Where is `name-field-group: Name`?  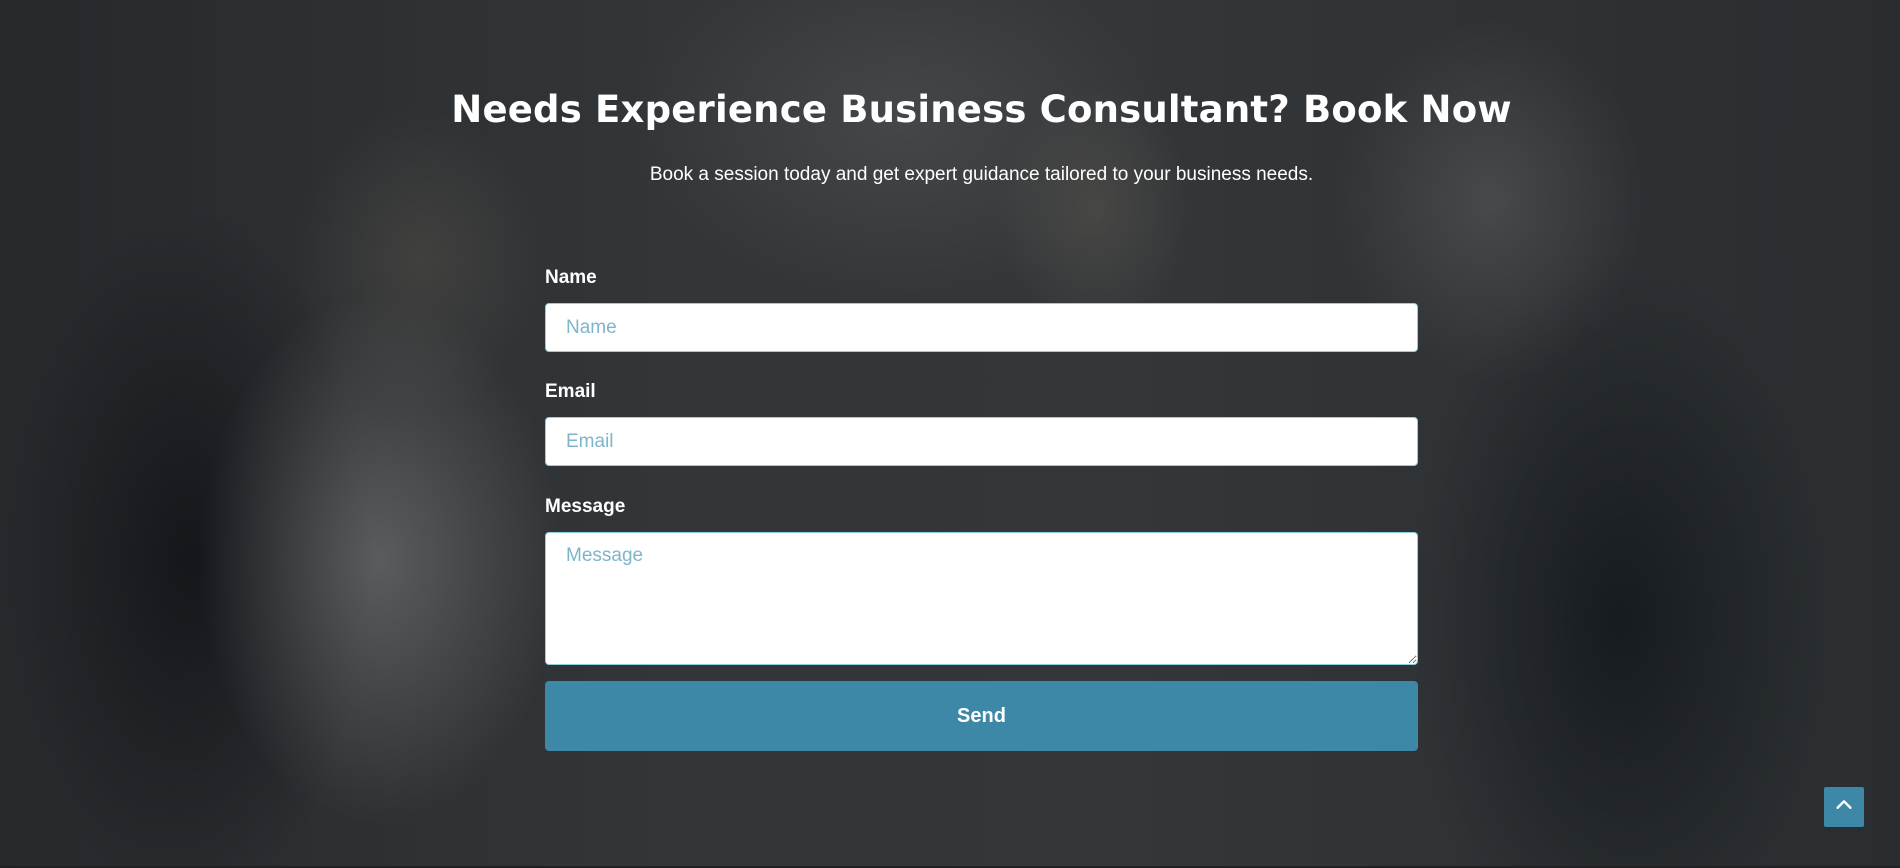 name-field-group: Name is located at coordinates (981, 308).